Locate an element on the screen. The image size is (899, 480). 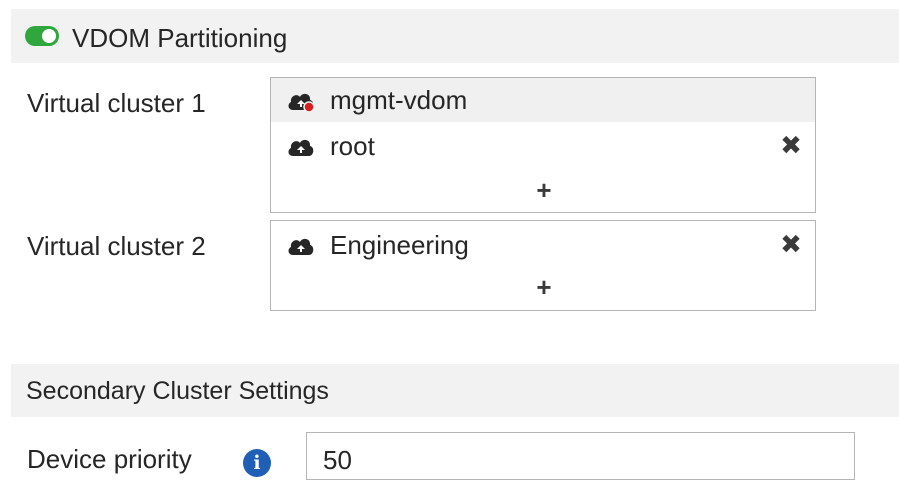
vdom-partitioning-header: VDOM Partitioning is located at coordinates (455, 36).